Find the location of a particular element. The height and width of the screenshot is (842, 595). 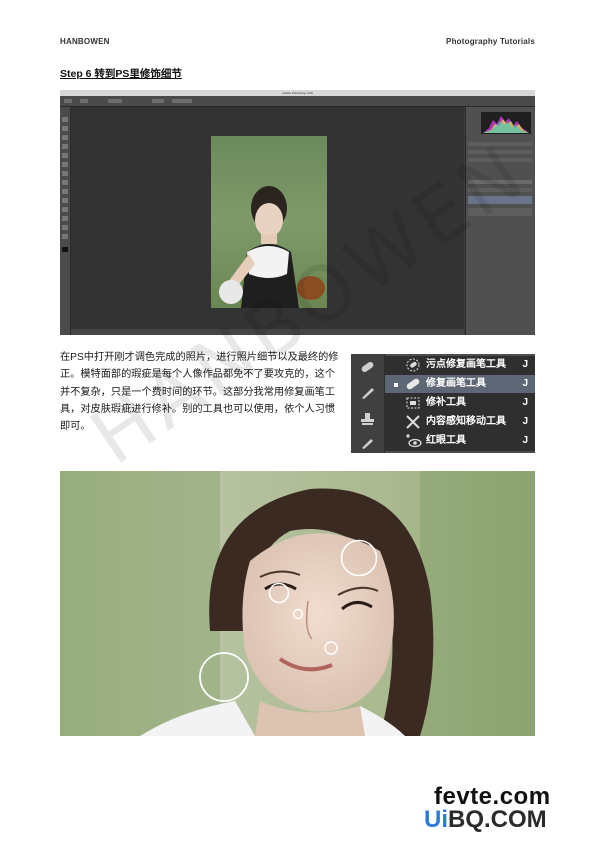

selected-bullet-icon is located at coordinates (396, 385).